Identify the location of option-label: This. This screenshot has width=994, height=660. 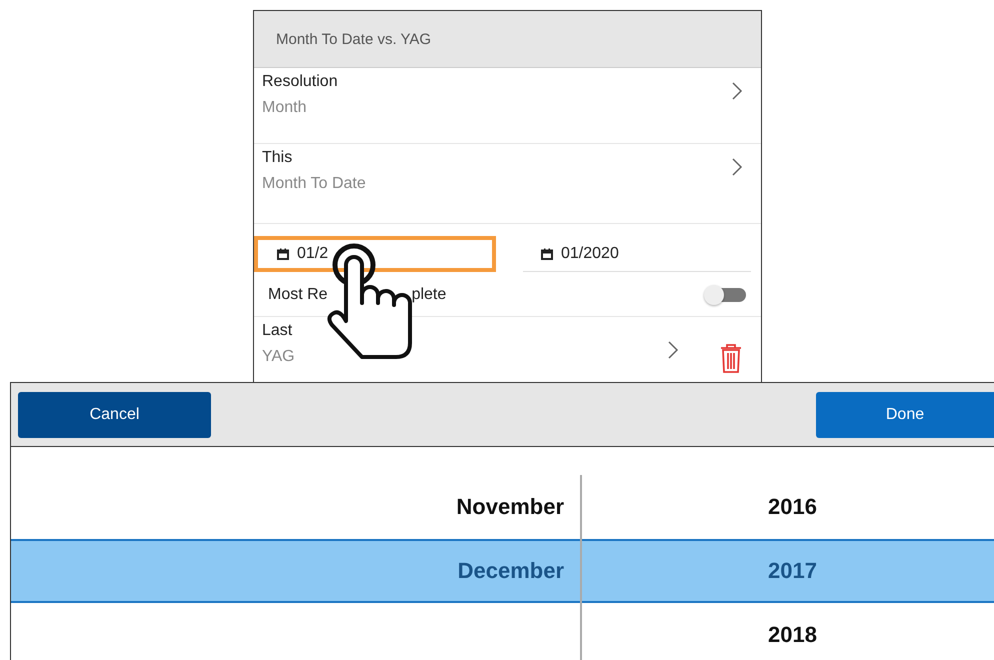
(278, 158).